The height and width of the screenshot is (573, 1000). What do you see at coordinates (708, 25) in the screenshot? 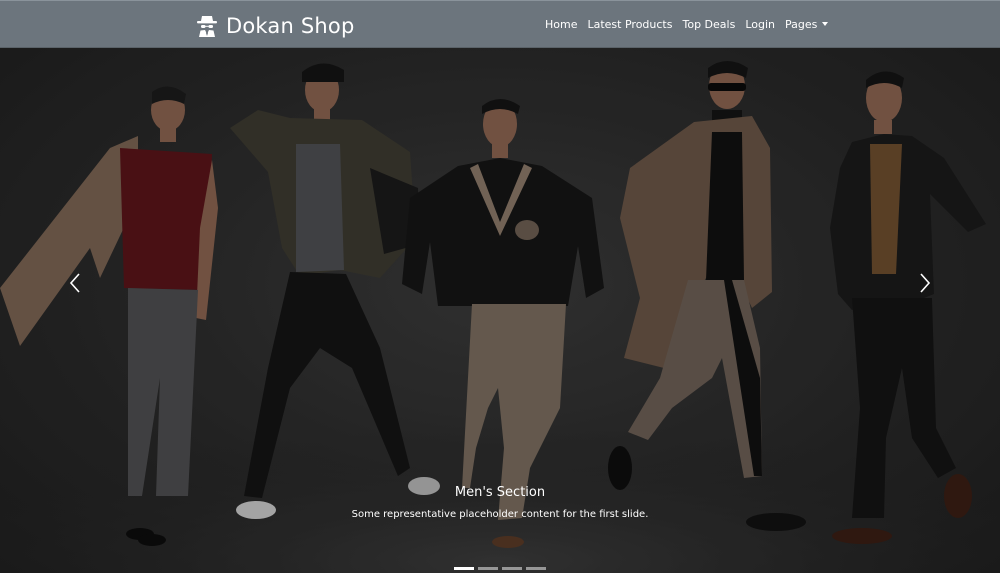
I see `nav-top-deals: Top Deals` at bounding box center [708, 25].